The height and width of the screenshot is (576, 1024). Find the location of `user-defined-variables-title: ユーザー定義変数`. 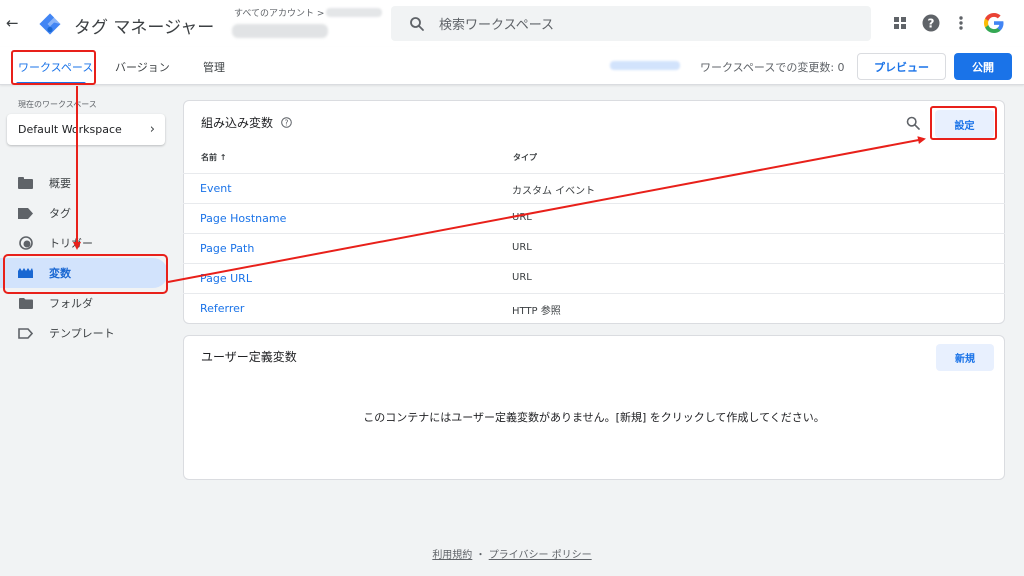

user-defined-variables-title: ユーザー定義変数 is located at coordinates (249, 357).